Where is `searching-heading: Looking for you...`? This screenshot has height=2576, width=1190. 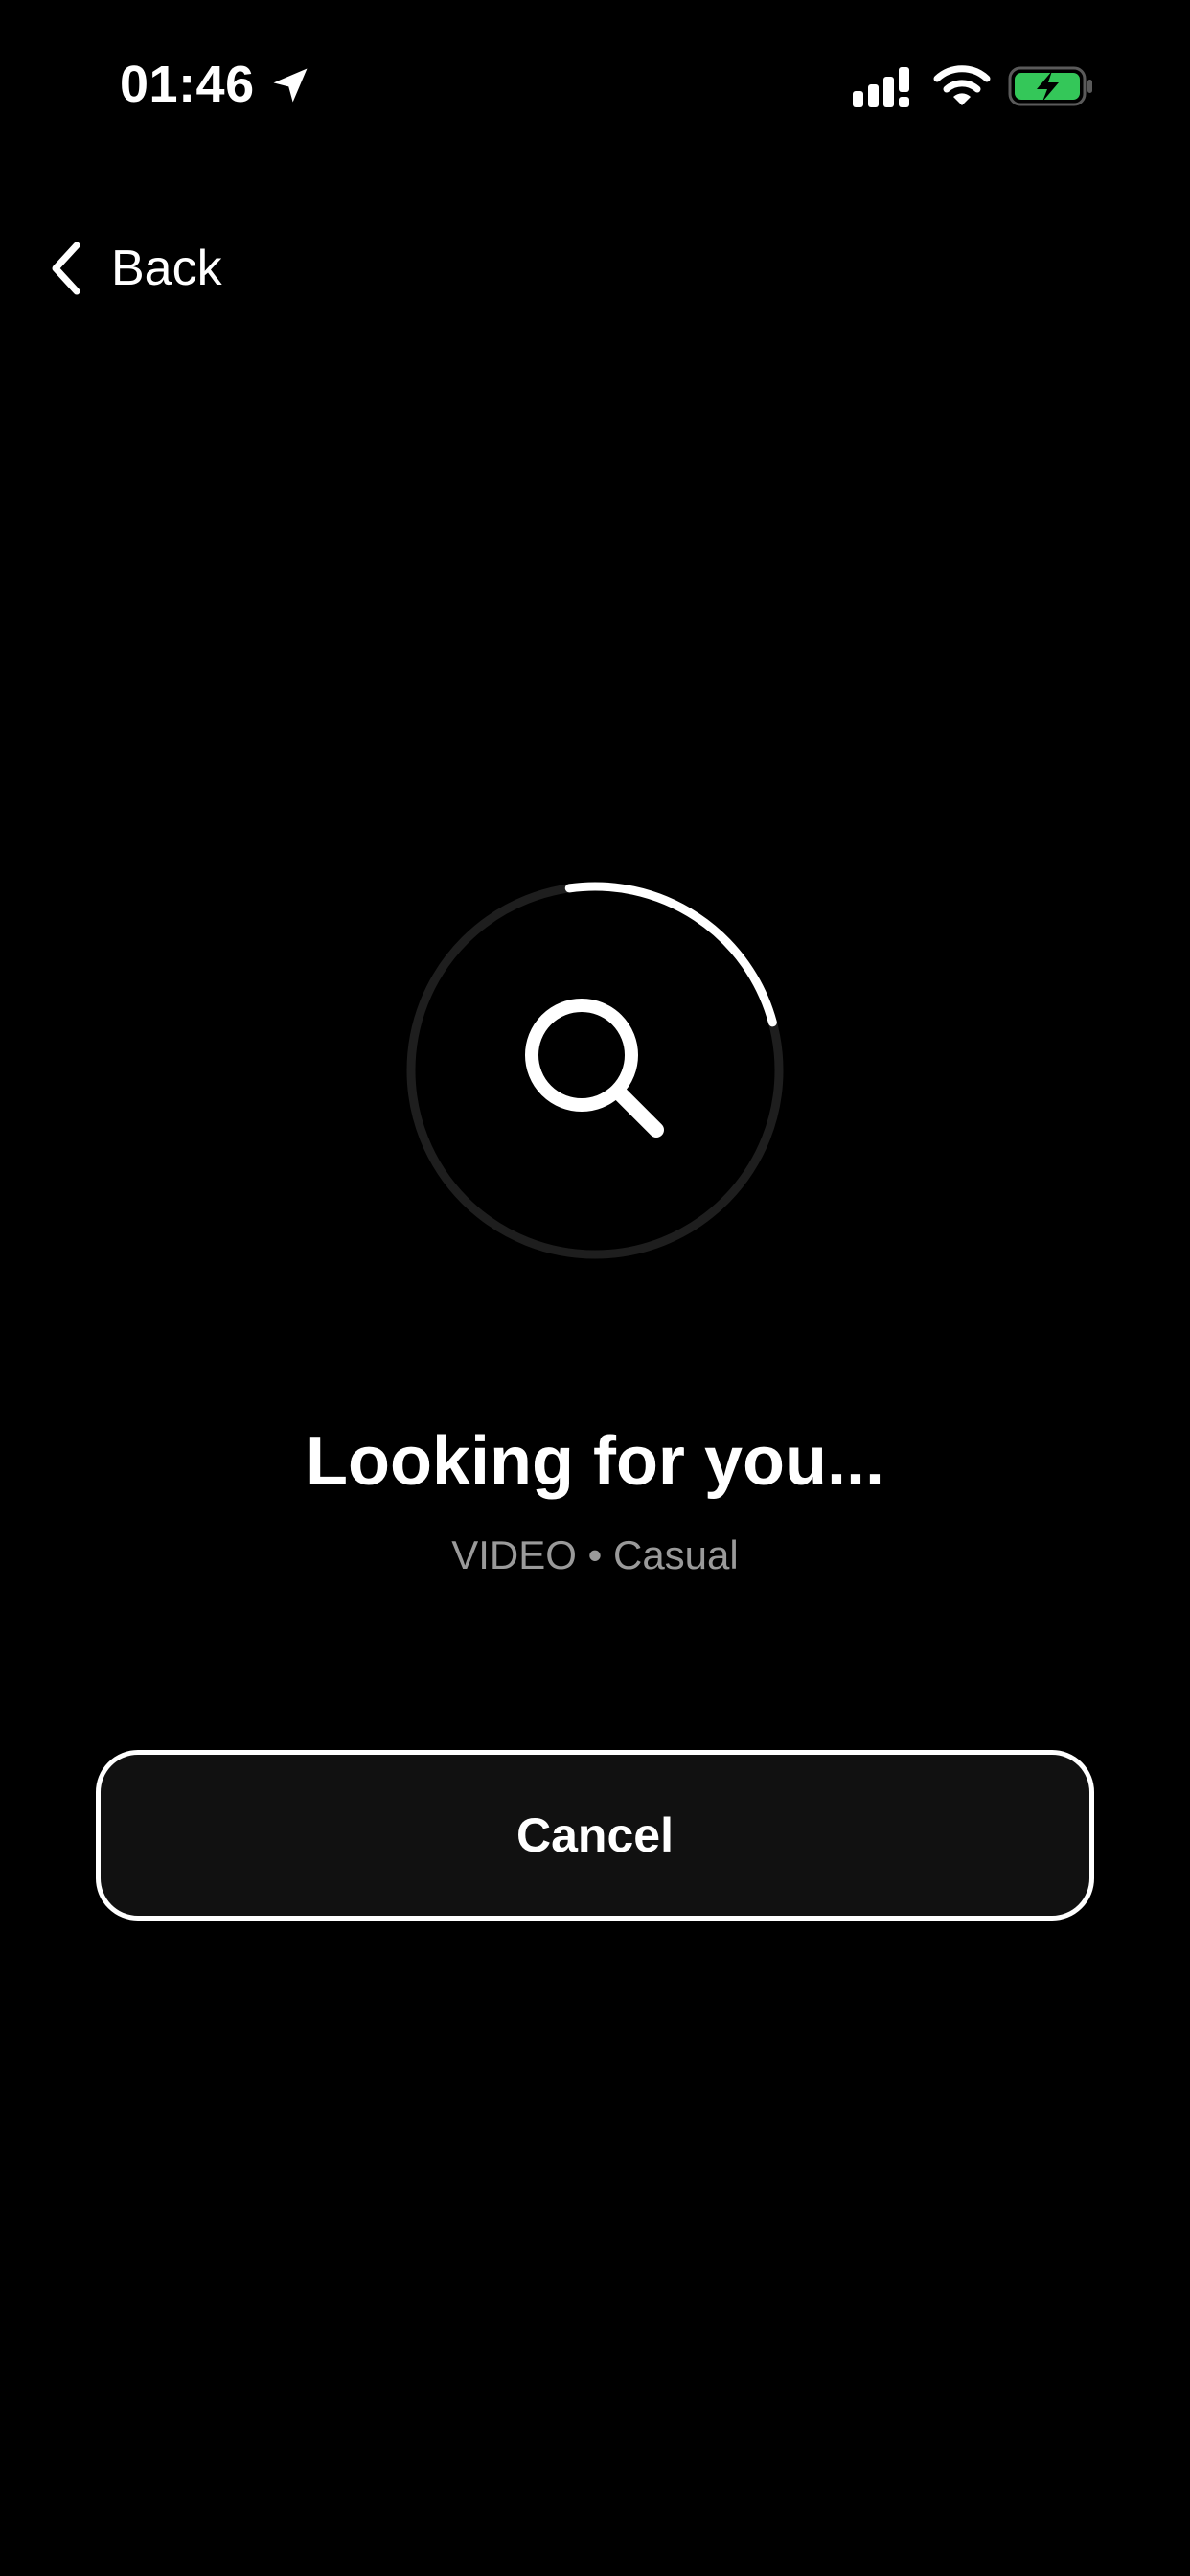 searching-heading: Looking for you... is located at coordinates (595, 1461).